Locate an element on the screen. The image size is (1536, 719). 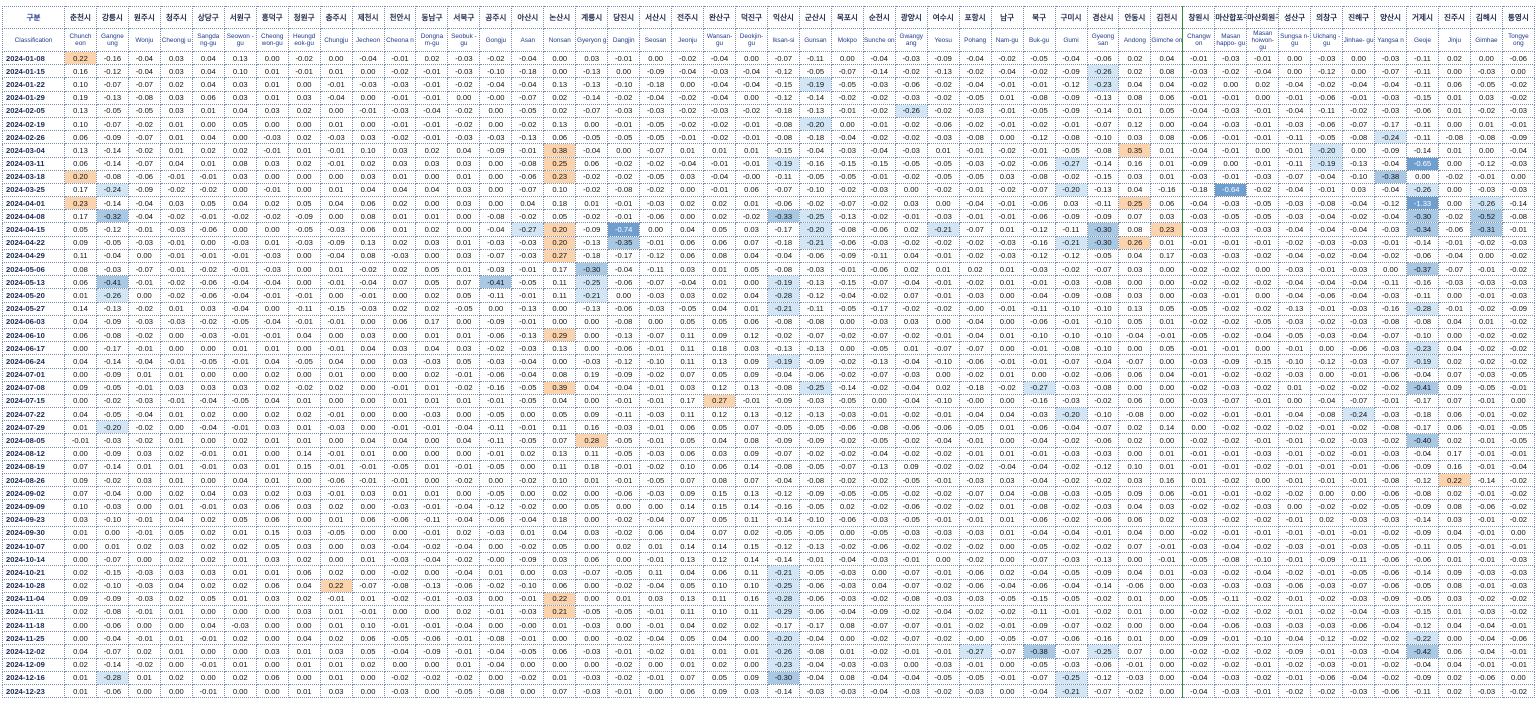
column-header-en: Jecheon is located at coordinates (368, 40).